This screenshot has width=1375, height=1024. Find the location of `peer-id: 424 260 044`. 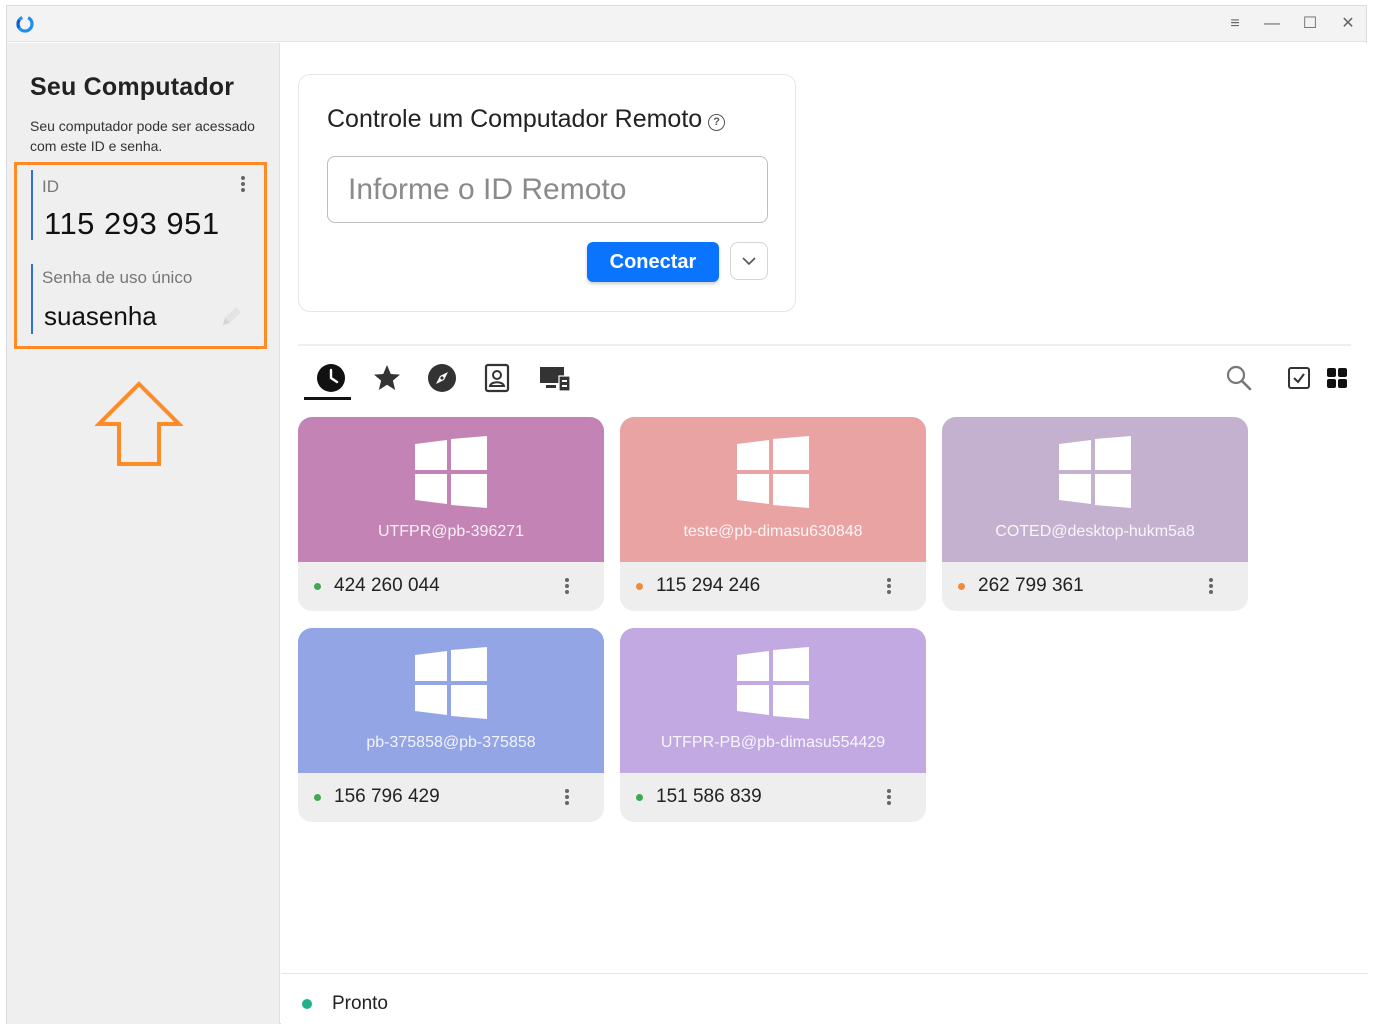

peer-id: 424 260 044 is located at coordinates (387, 585).